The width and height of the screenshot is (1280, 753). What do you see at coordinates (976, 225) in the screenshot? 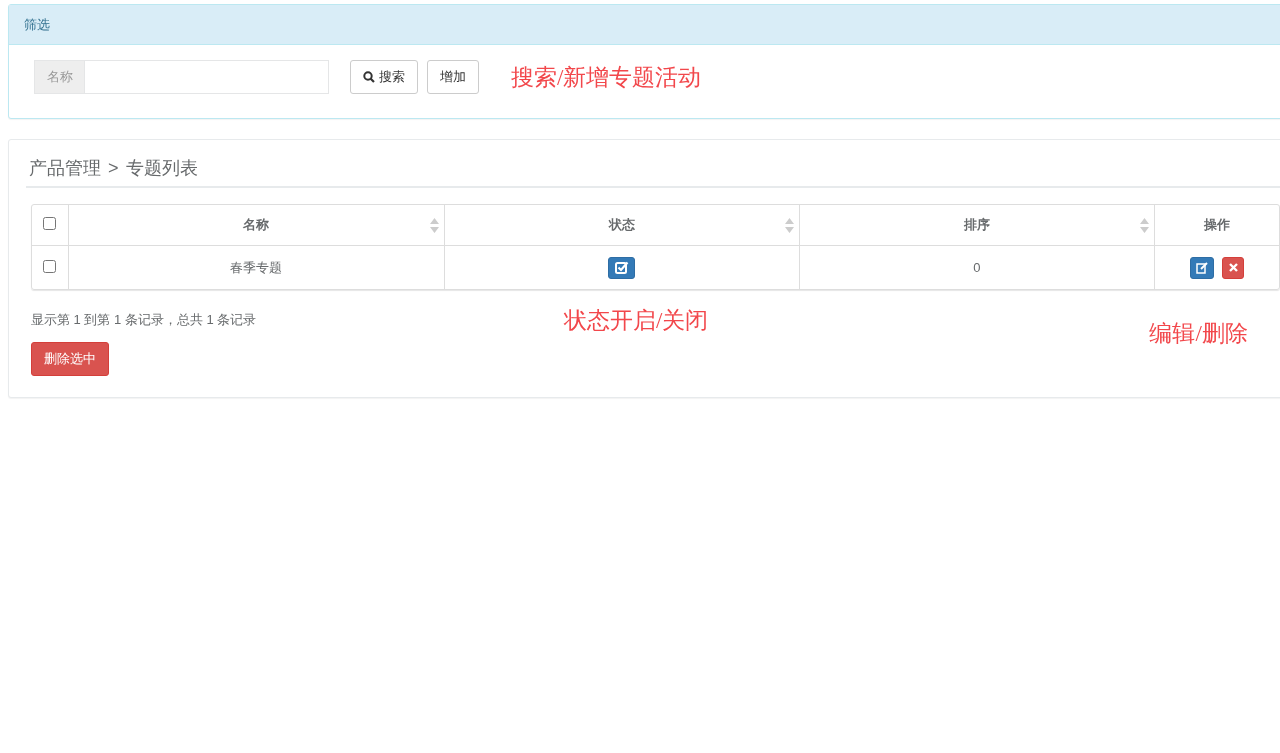
I see `column-header: 排序` at bounding box center [976, 225].